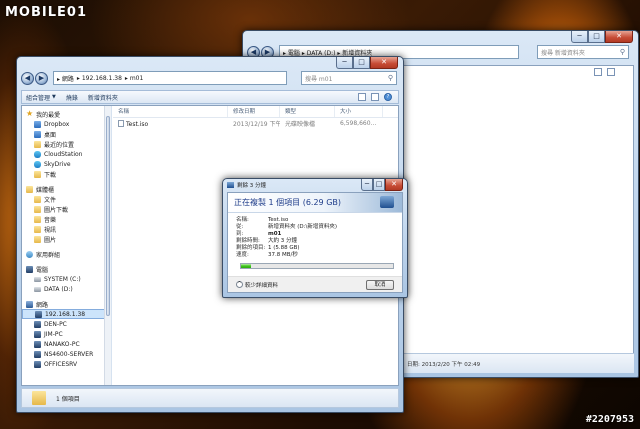 The height and width of the screenshot is (429, 640). Describe the element at coordinates (66, 209) in the screenshot. I see `nav-item-picture-downloads: 圖片下載` at that location.